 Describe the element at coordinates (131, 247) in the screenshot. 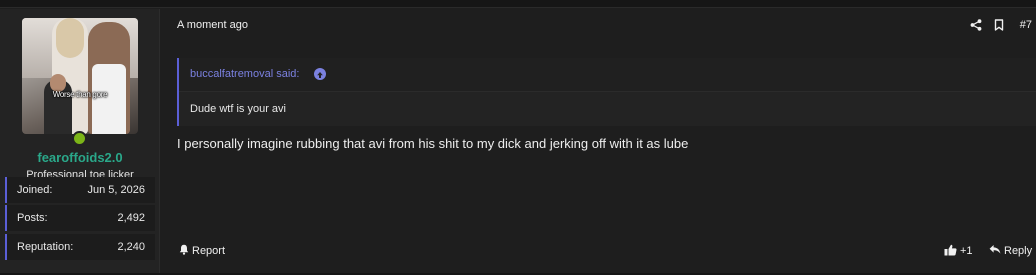

I see `stat-value: 2,240` at that location.